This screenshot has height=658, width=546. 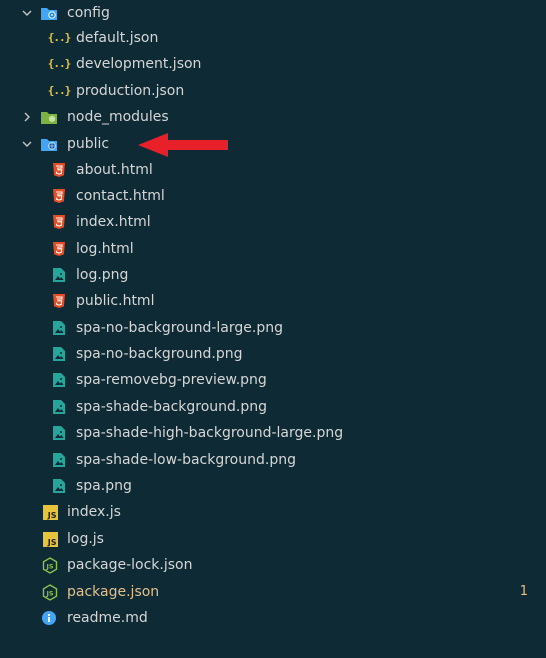 What do you see at coordinates (273, 91) in the screenshot?
I see `file-row-production-json: {..} production.json` at bounding box center [273, 91].